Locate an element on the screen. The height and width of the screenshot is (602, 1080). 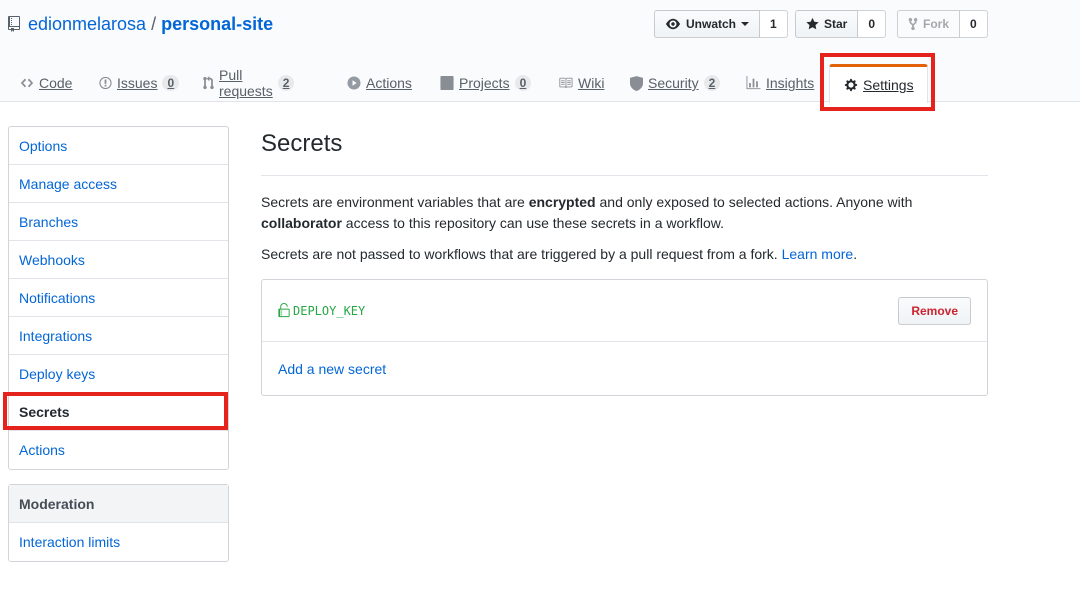
sidebar-item-notifications: Notifications is located at coordinates (118, 298).